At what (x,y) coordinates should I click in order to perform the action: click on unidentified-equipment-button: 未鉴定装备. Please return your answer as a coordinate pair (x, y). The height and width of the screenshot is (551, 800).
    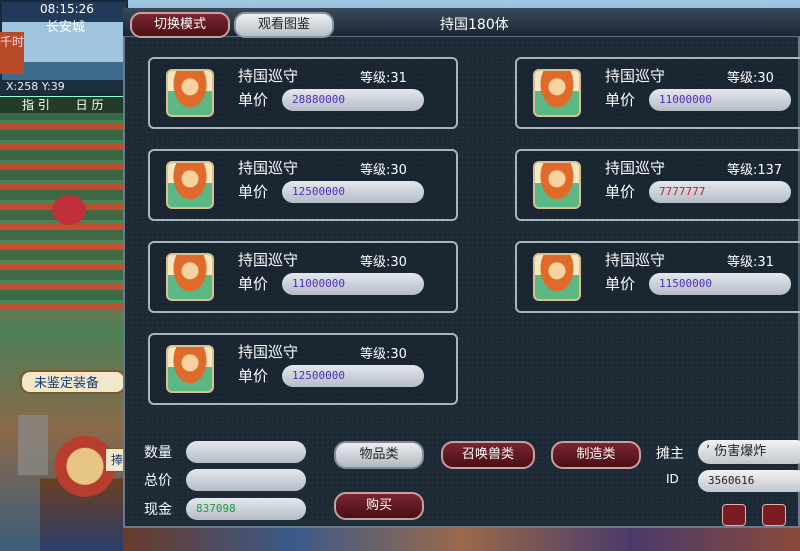
    Looking at the image, I should click on (73, 382).